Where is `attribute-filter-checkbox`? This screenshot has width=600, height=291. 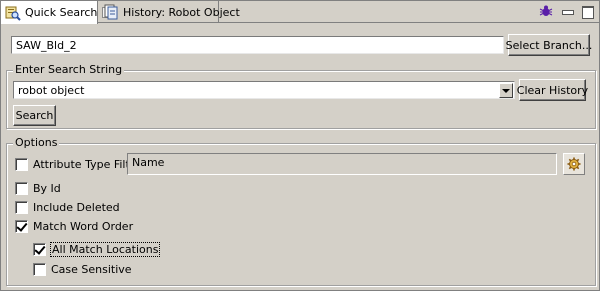
attribute-filter-checkbox is located at coordinates (21, 164).